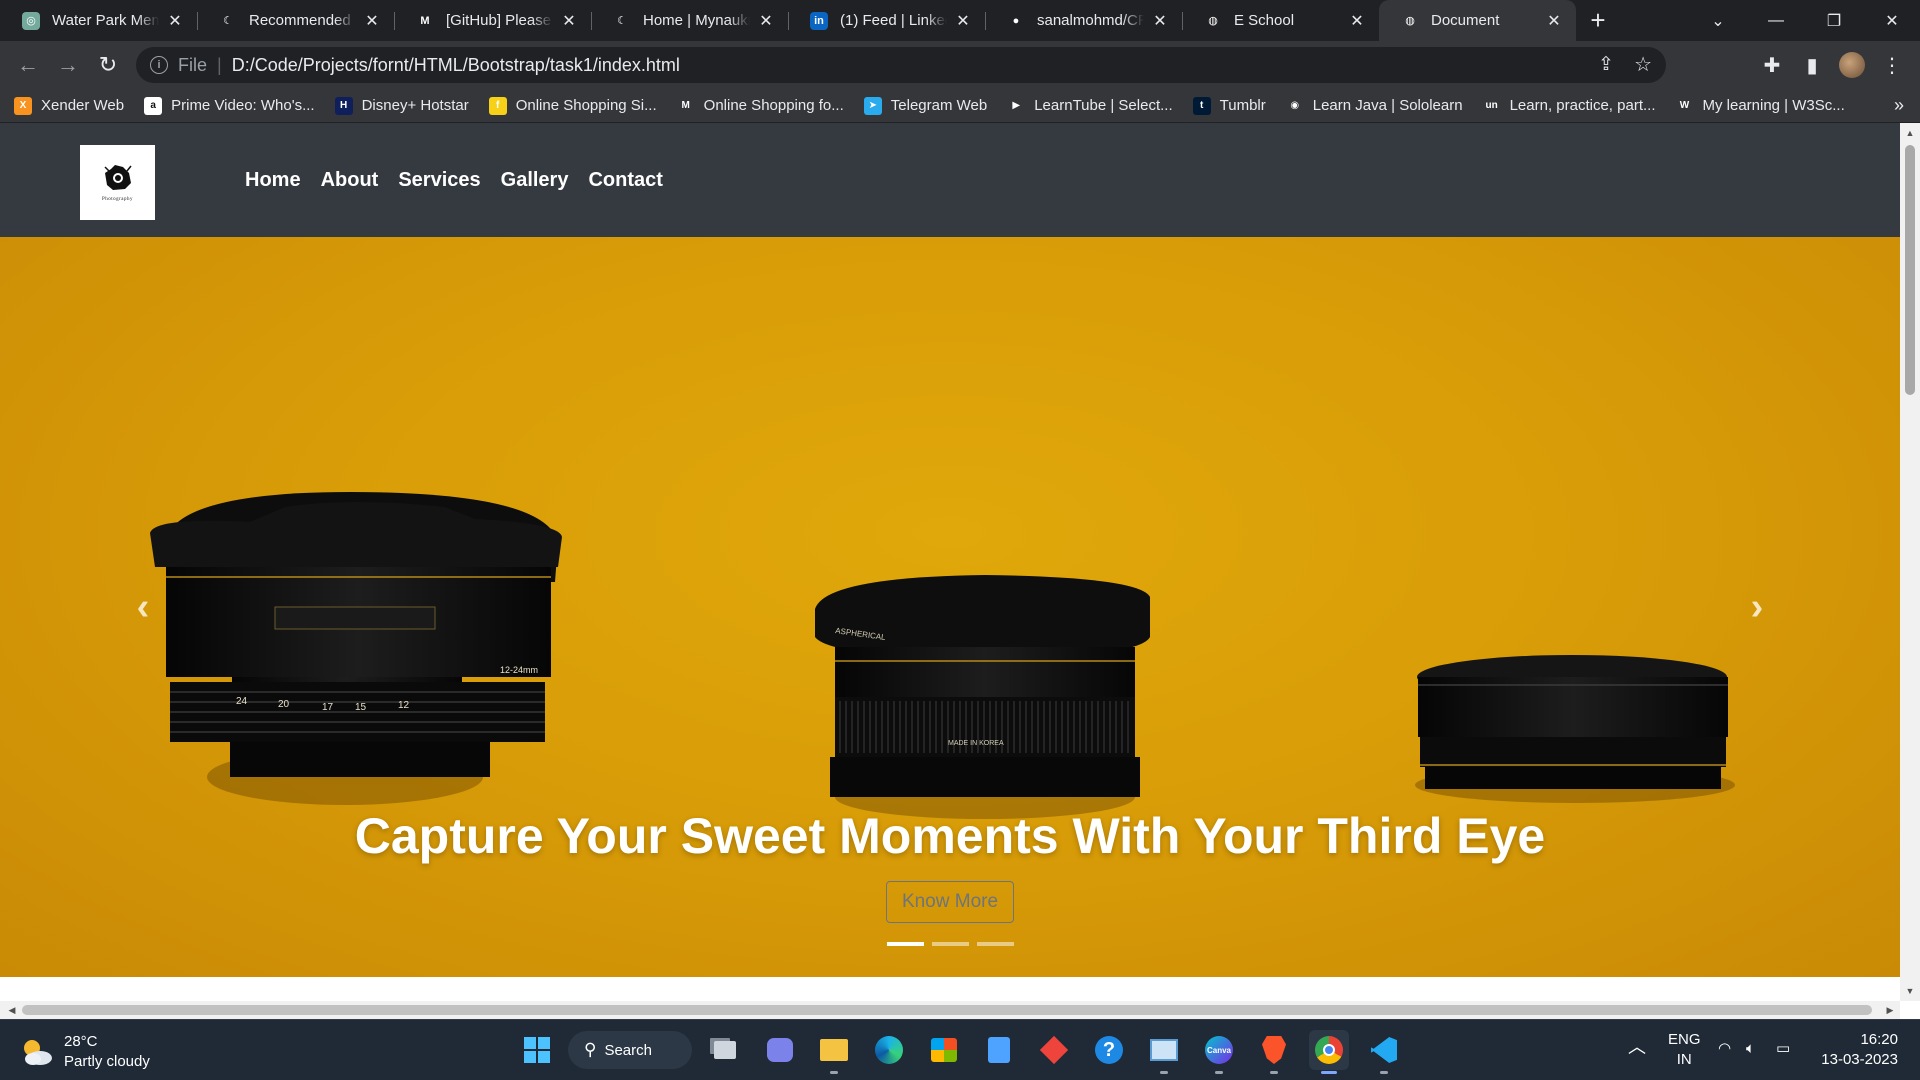  I want to click on windows-start-icon, so click(537, 1050).